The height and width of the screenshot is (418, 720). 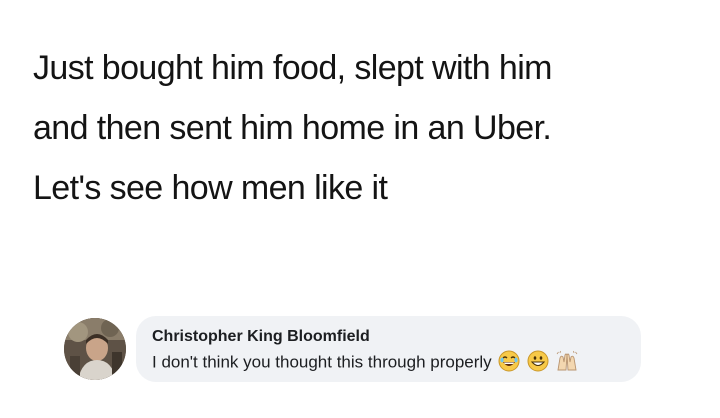 I want to click on post-text-line-3: Let's see how men like it, so click(x=210, y=188).